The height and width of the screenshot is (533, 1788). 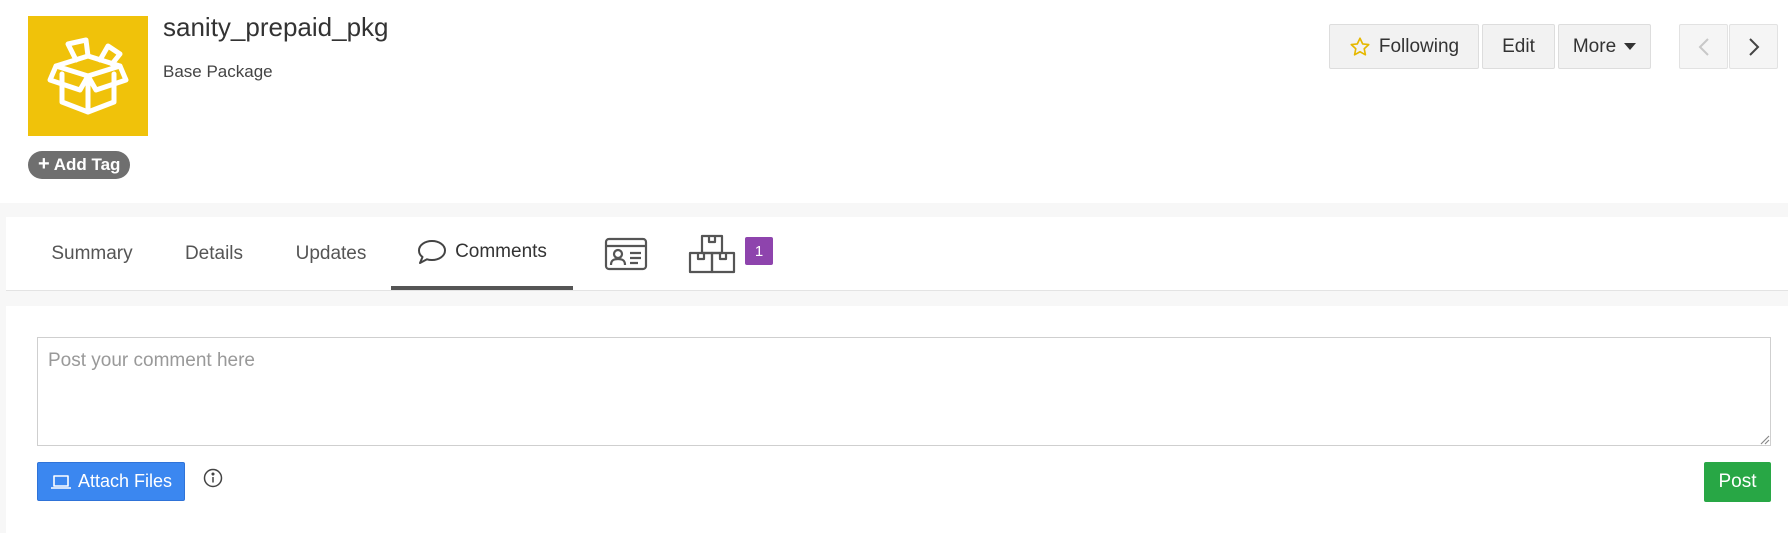 I want to click on post-label: Post, so click(x=1737, y=481).